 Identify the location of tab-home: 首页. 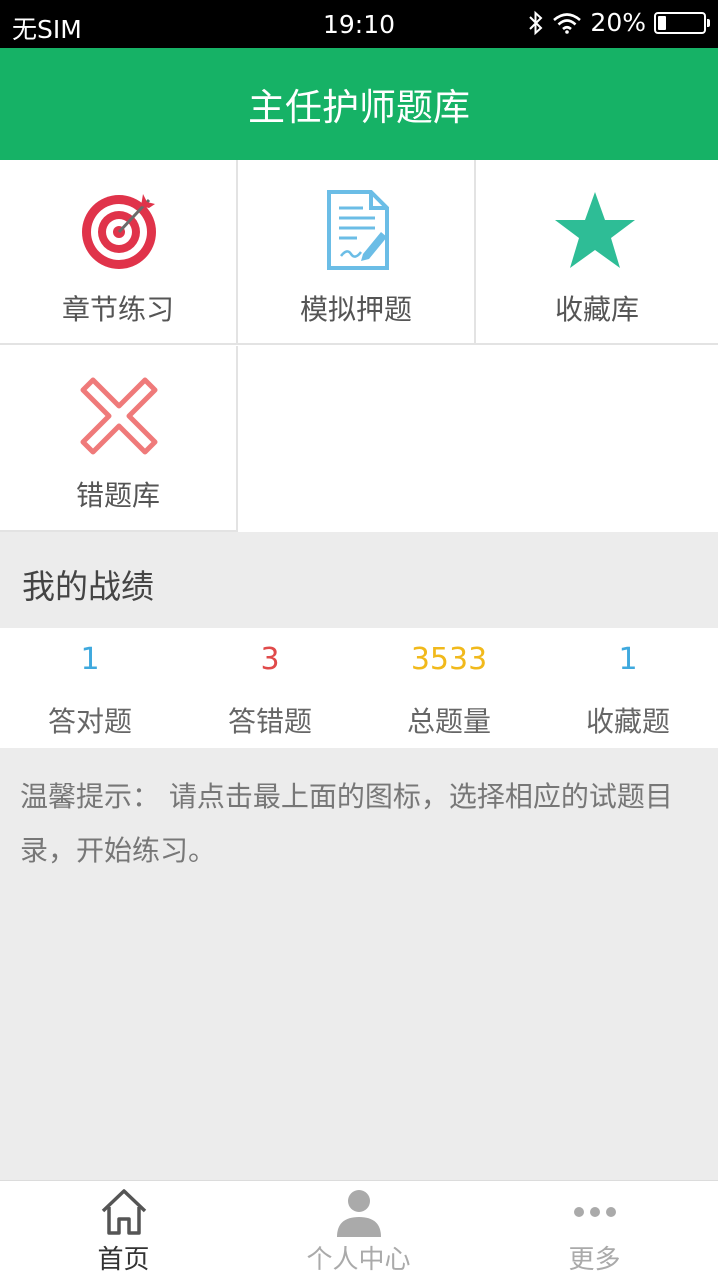
(123, 1230).